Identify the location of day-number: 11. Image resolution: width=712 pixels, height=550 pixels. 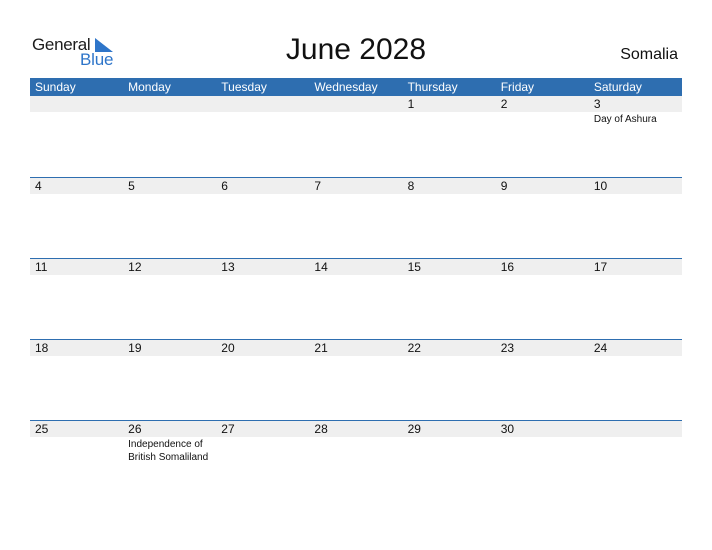
(41, 267).